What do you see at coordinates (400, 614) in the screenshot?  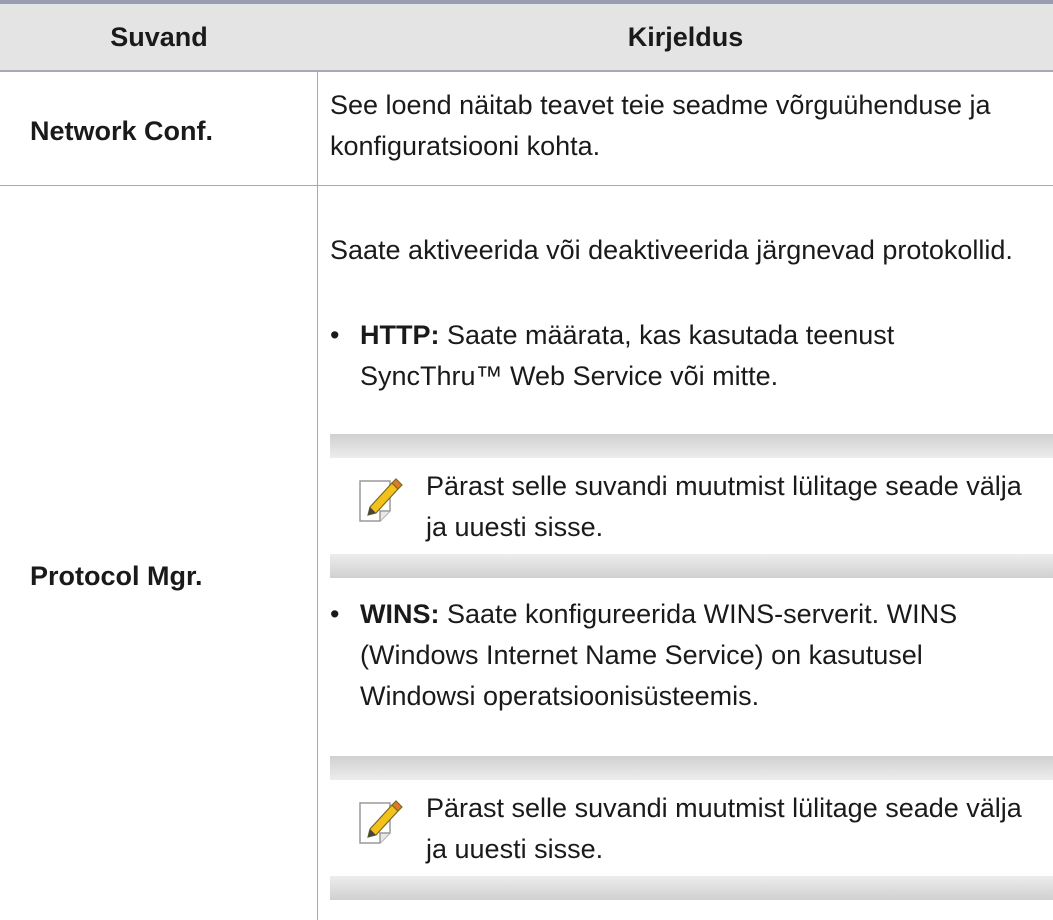 I see `list-item-term: WINS:` at bounding box center [400, 614].